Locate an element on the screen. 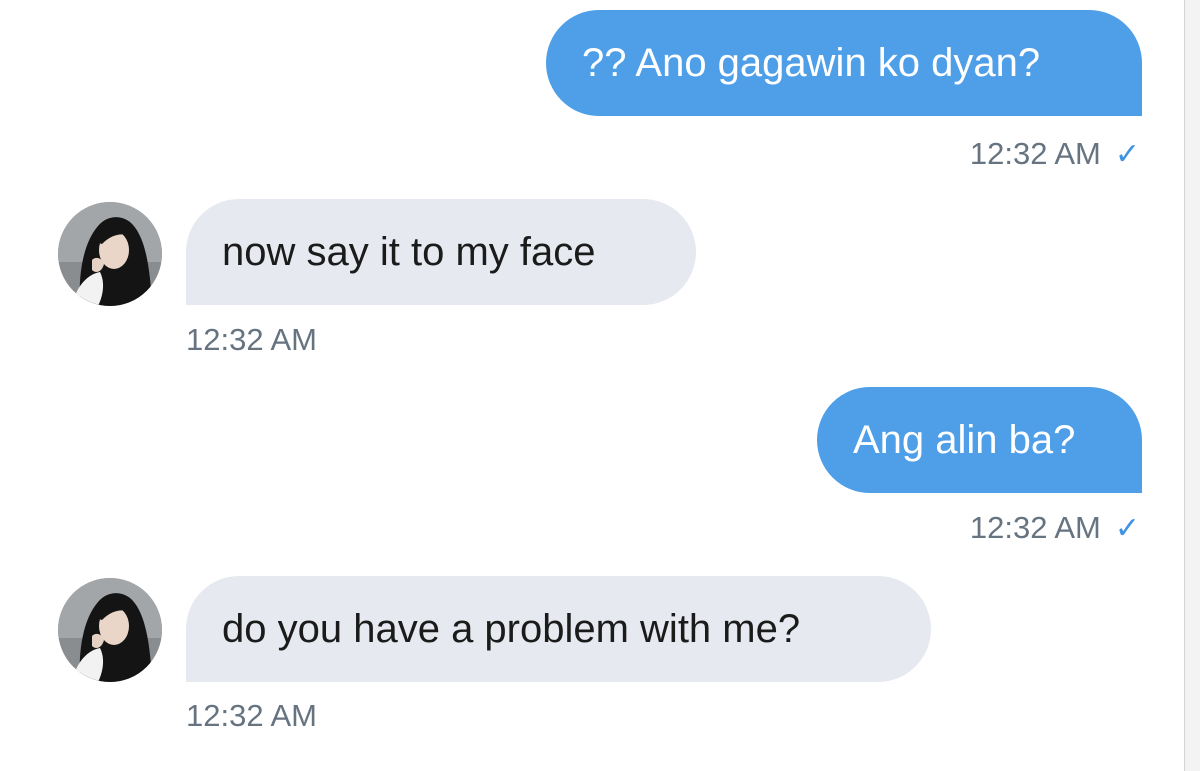 This screenshot has height=771, width=1200. scrollbar-track is located at coordinates (1192, 385).